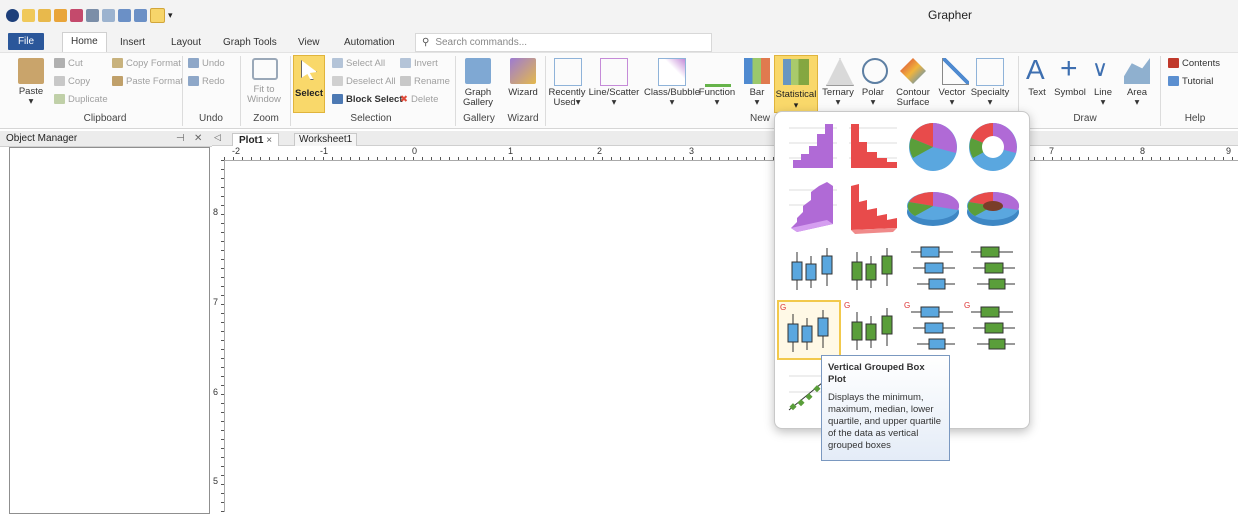 The image size is (1238, 514). I want to click on doughnut-chart-icon, so click(993, 147).